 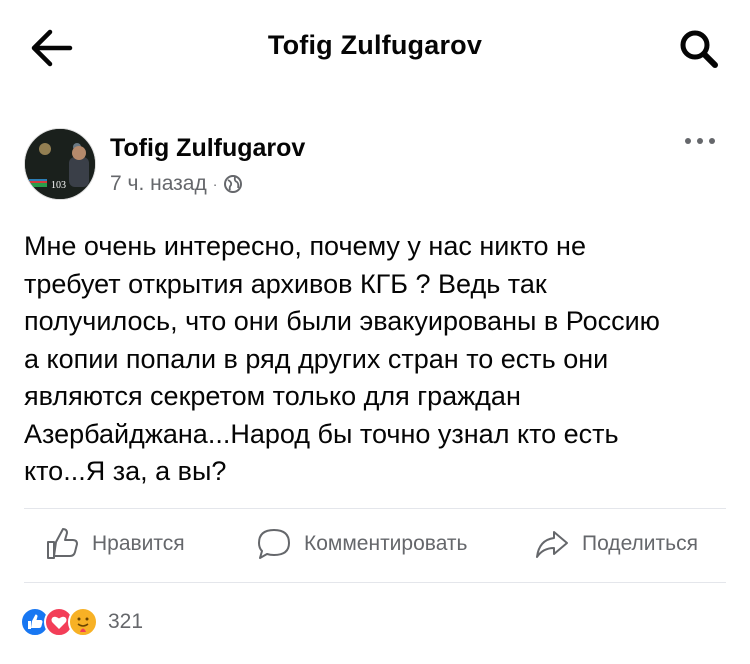 What do you see at coordinates (62, 543) in the screenshot?
I see `thumbs-up-icon` at bounding box center [62, 543].